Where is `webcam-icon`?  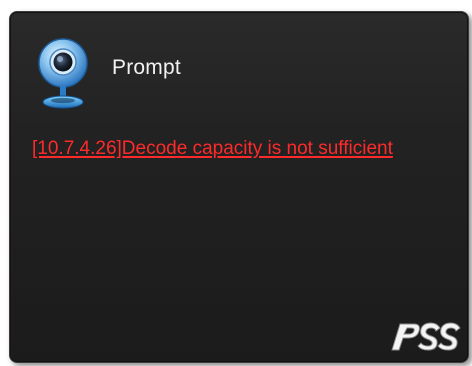
webcam-icon is located at coordinates (63, 73).